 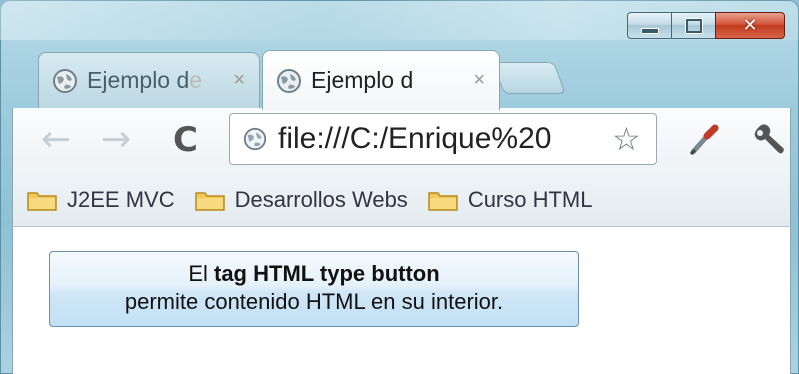 What do you see at coordinates (201, 273) in the screenshot?
I see `button-text-prefix: El` at bounding box center [201, 273].